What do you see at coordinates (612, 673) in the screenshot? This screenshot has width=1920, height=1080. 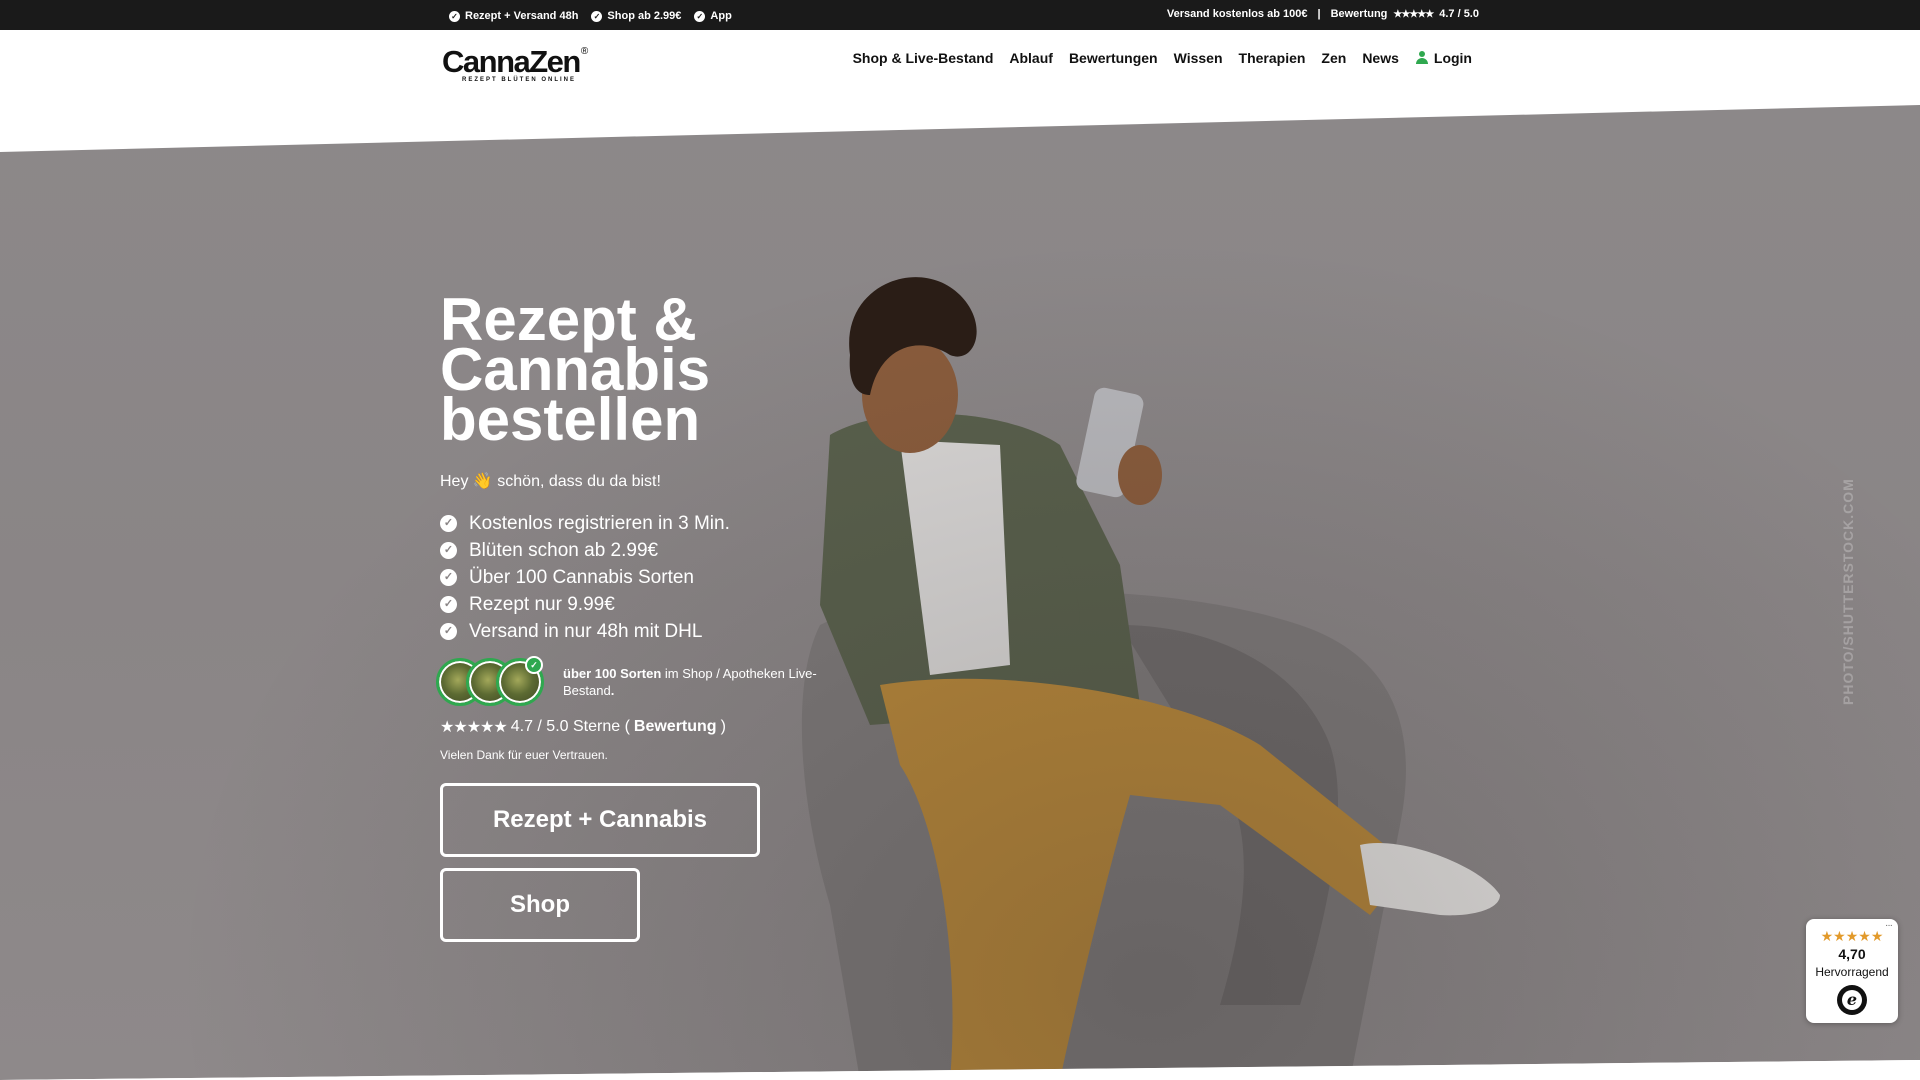 I see `strain-count-bold: über 100 Sorten` at bounding box center [612, 673].